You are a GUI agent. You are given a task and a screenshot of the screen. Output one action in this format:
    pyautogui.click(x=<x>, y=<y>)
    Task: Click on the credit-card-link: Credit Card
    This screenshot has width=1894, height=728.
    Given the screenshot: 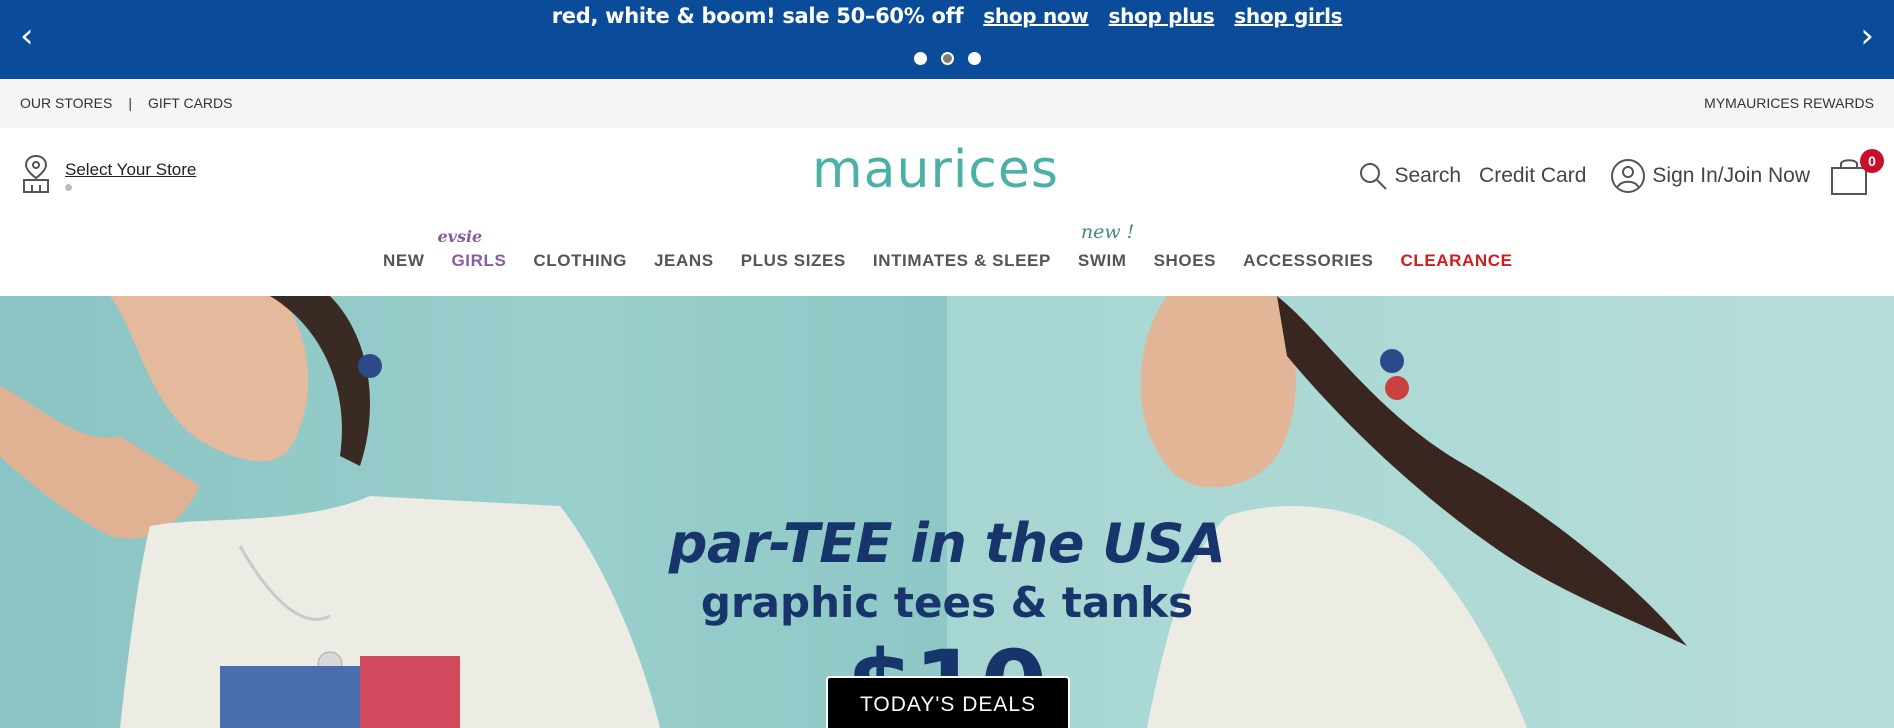 What is the action you would take?
    pyautogui.click(x=1532, y=176)
    